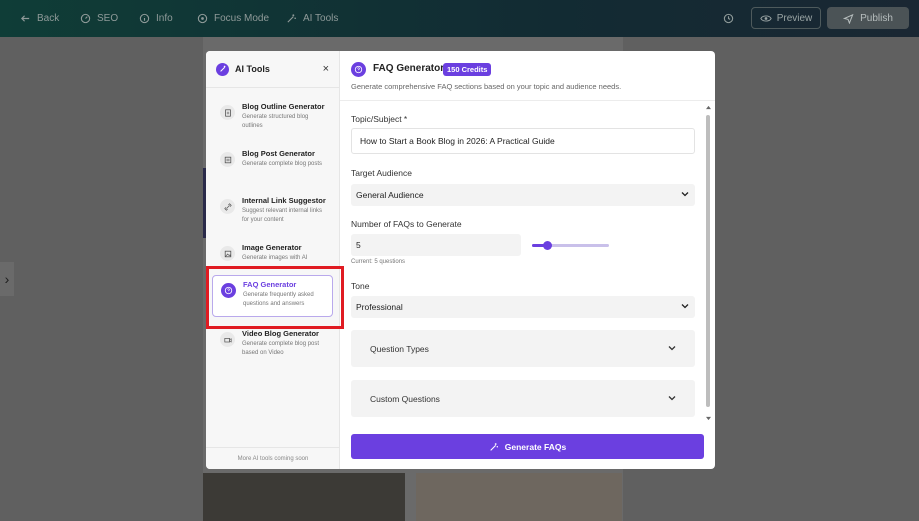 The image size is (919, 521). I want to click on ai-tools-button: AI Tools, so click(312, 18).